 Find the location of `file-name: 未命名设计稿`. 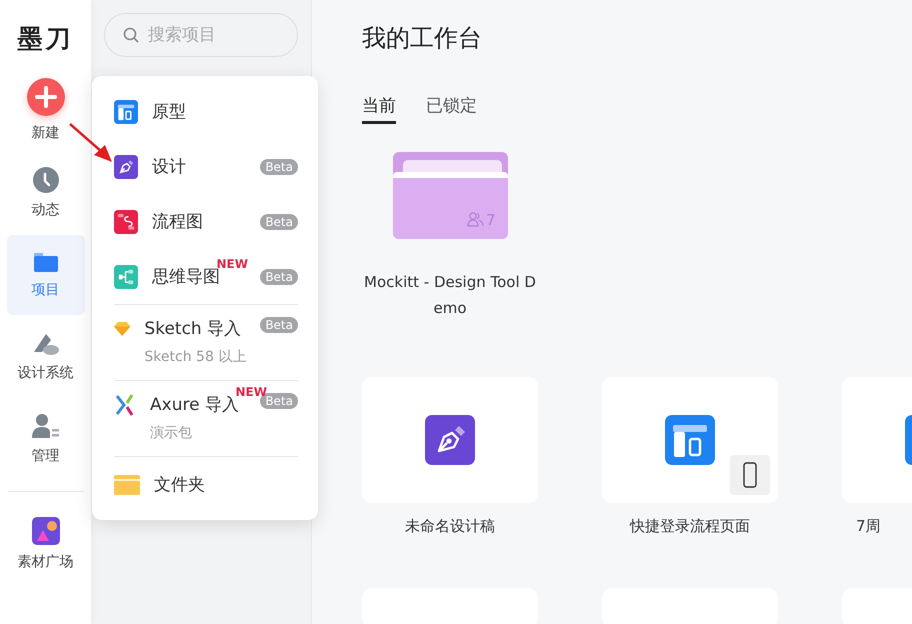

file-name: 未命名设计稿 is located at coordinates (450, 526).